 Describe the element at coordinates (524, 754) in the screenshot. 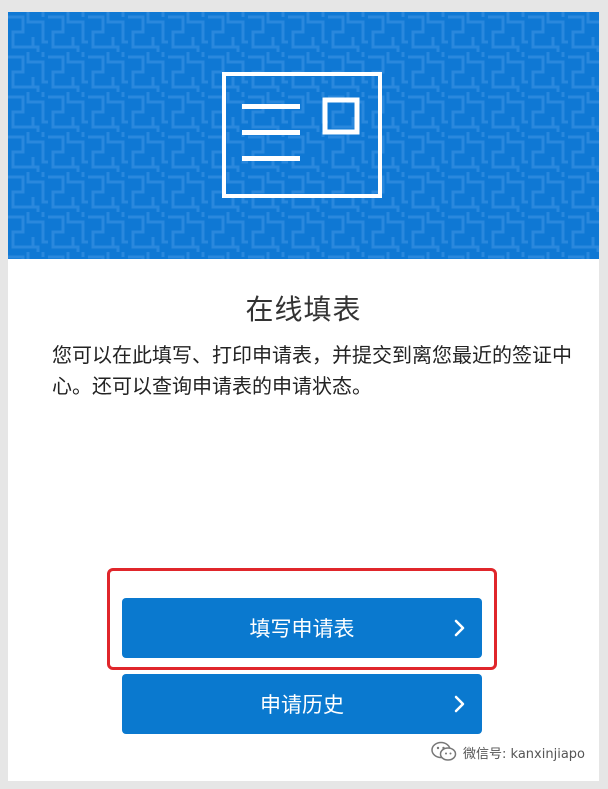

I see `watermark-text: 微信号: kanxinjiapo` at that location.